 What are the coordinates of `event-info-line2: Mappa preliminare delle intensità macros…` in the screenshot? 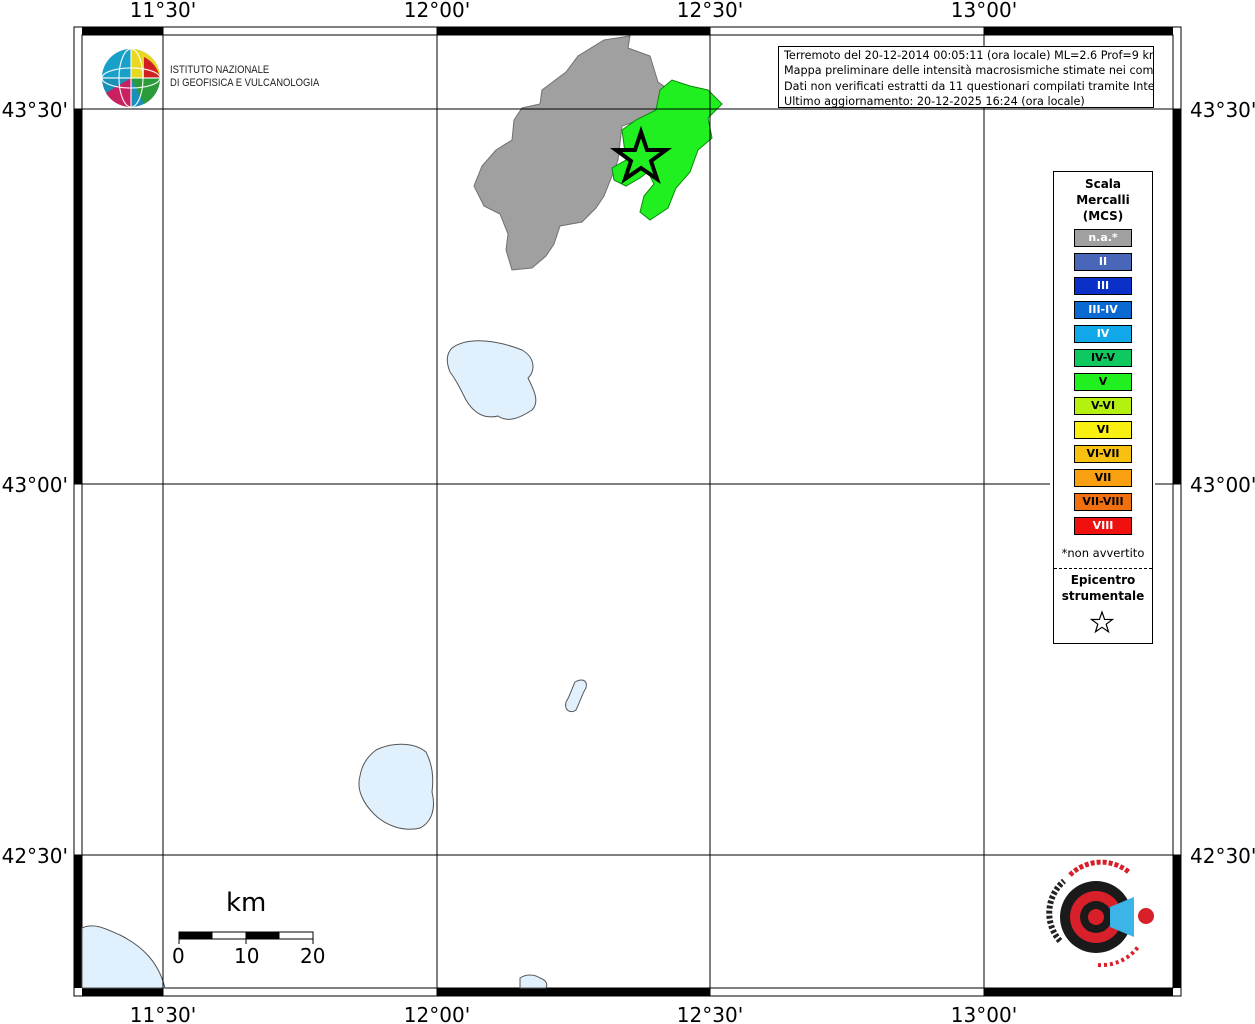 It's located at (969, 71).